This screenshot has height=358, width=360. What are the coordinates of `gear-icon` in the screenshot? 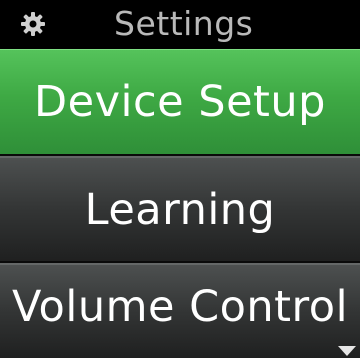 It's located at (33, 24).